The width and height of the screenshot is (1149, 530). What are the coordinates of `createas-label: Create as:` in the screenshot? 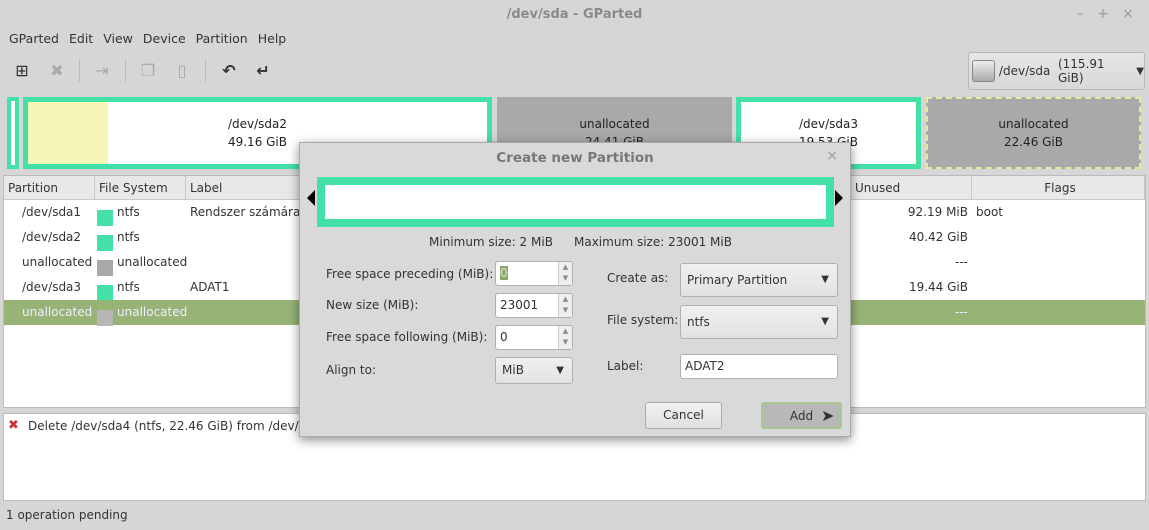 It's located at (638, 278).